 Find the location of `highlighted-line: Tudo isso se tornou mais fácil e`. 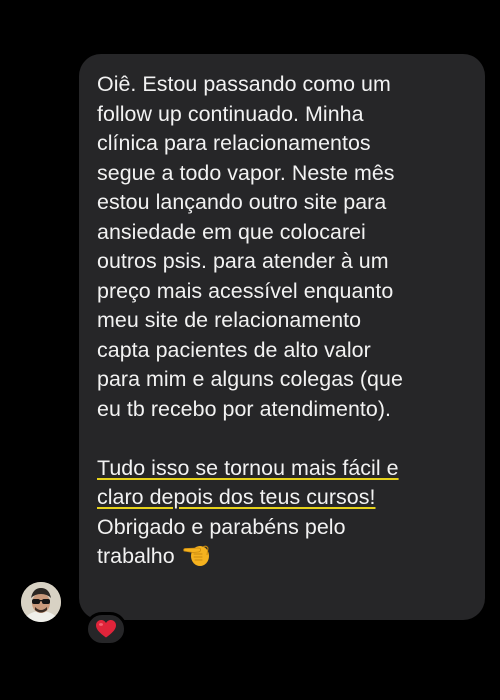

highlighted-line: Tudo isso se tornou mais fácil e is located at coordinates (286, 469).